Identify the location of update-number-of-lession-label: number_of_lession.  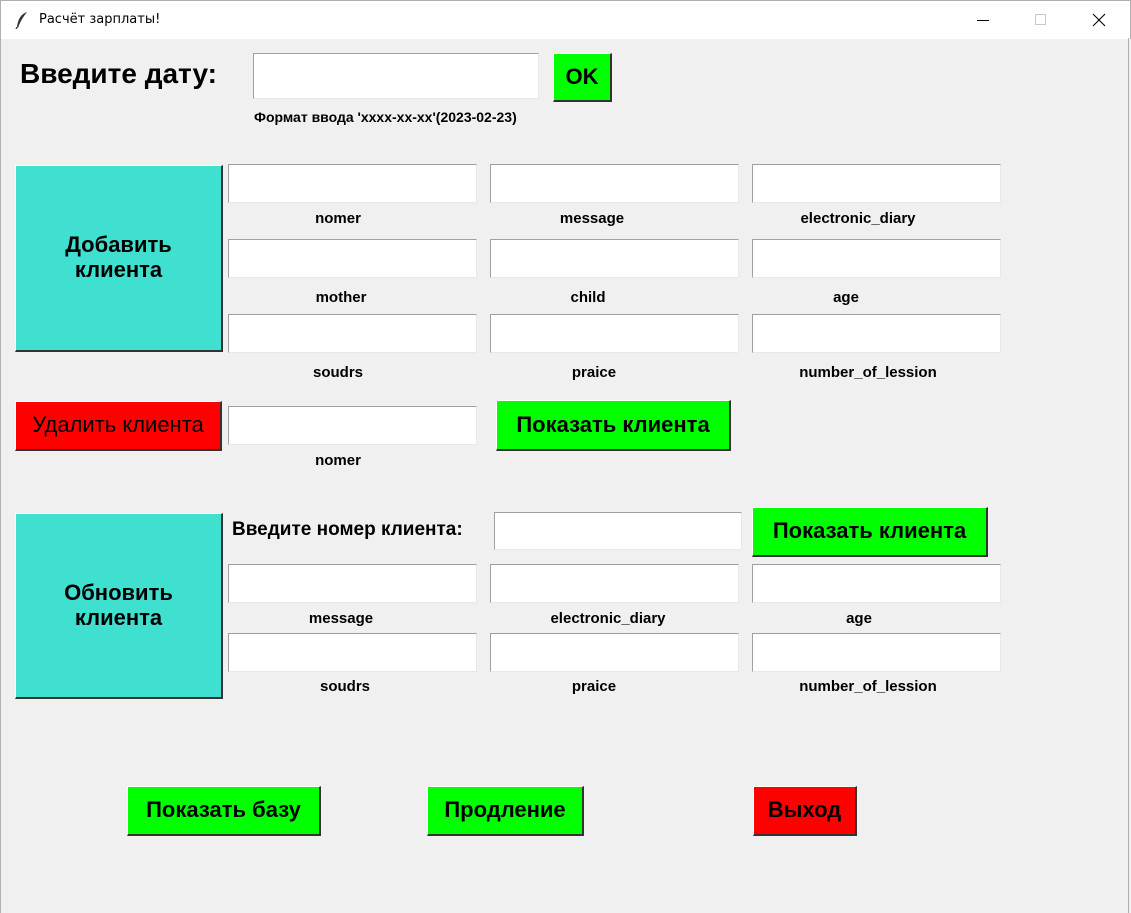
(868, 686).